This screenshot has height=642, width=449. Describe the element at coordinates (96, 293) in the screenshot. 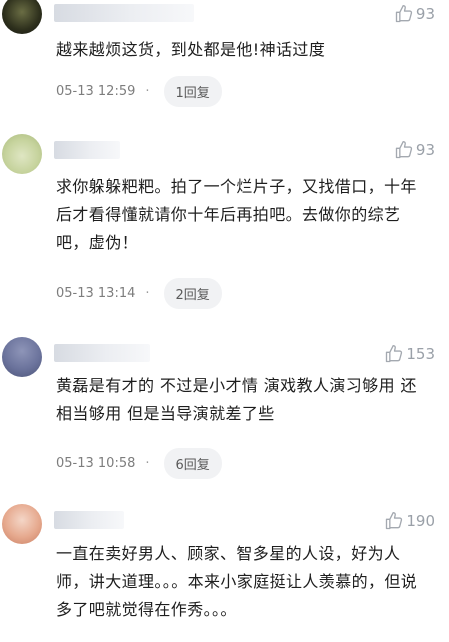

I see `comment-time: 05-13 13:14` at that location.